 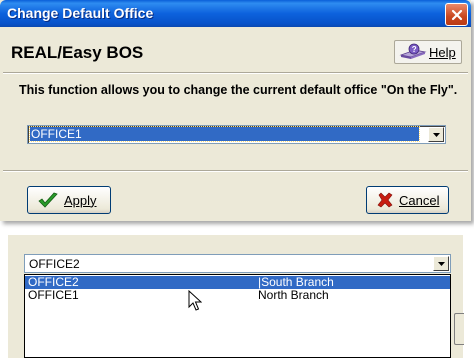 I want to click on title-bar: Change Default Office, so click(x=235, y=13).